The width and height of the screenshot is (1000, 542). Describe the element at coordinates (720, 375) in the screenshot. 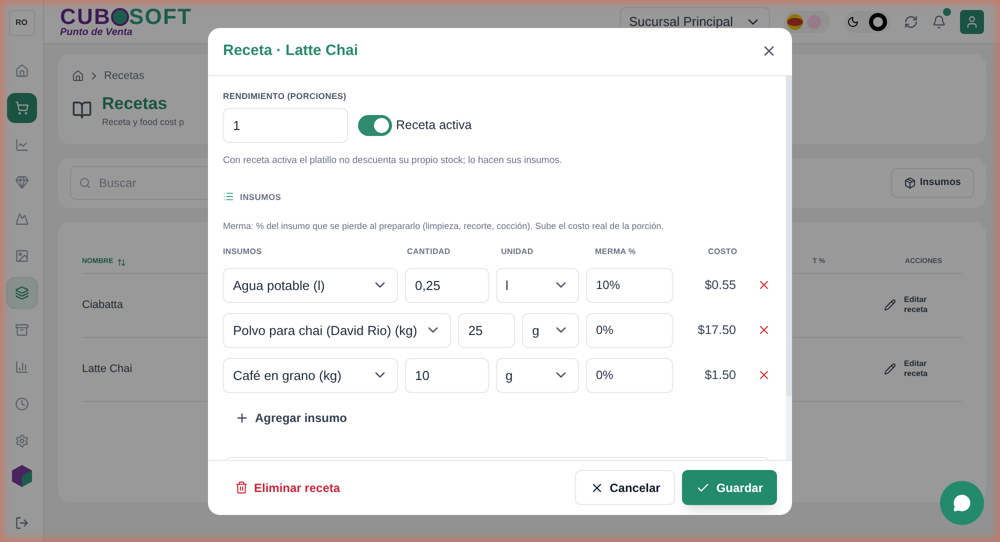

I see `cost-value: $1.50` at that location.